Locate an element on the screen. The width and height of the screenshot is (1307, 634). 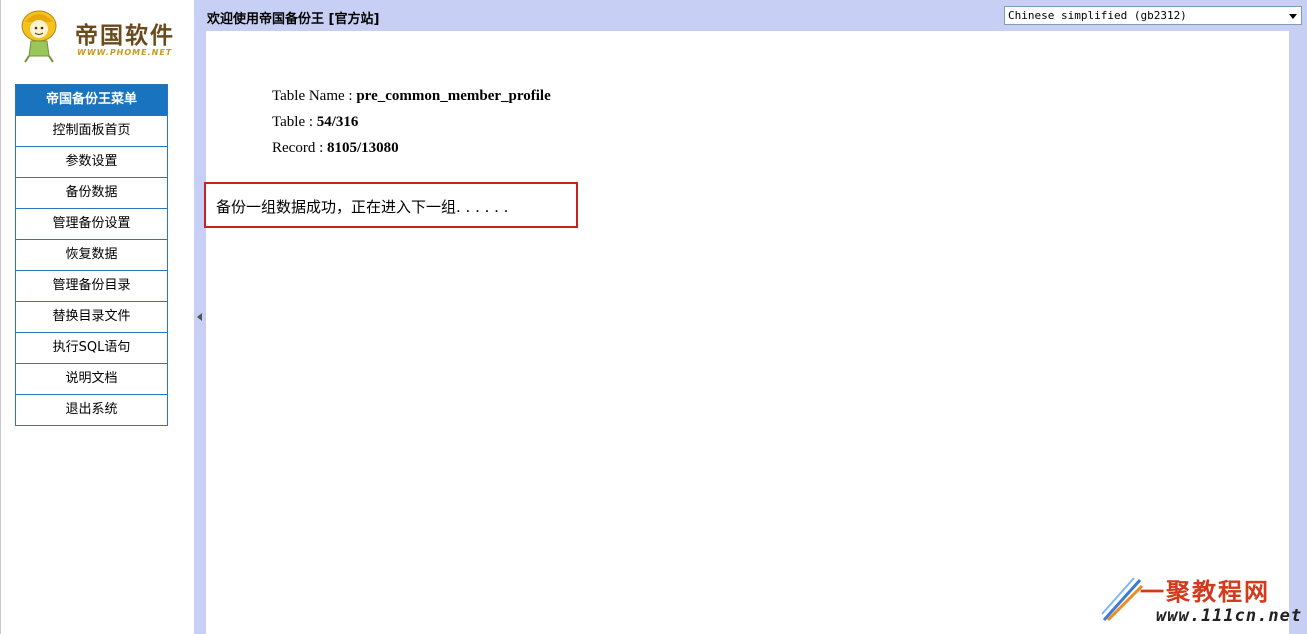
watermark-url: www.111cn.net is located at coordinates (1229, 616).